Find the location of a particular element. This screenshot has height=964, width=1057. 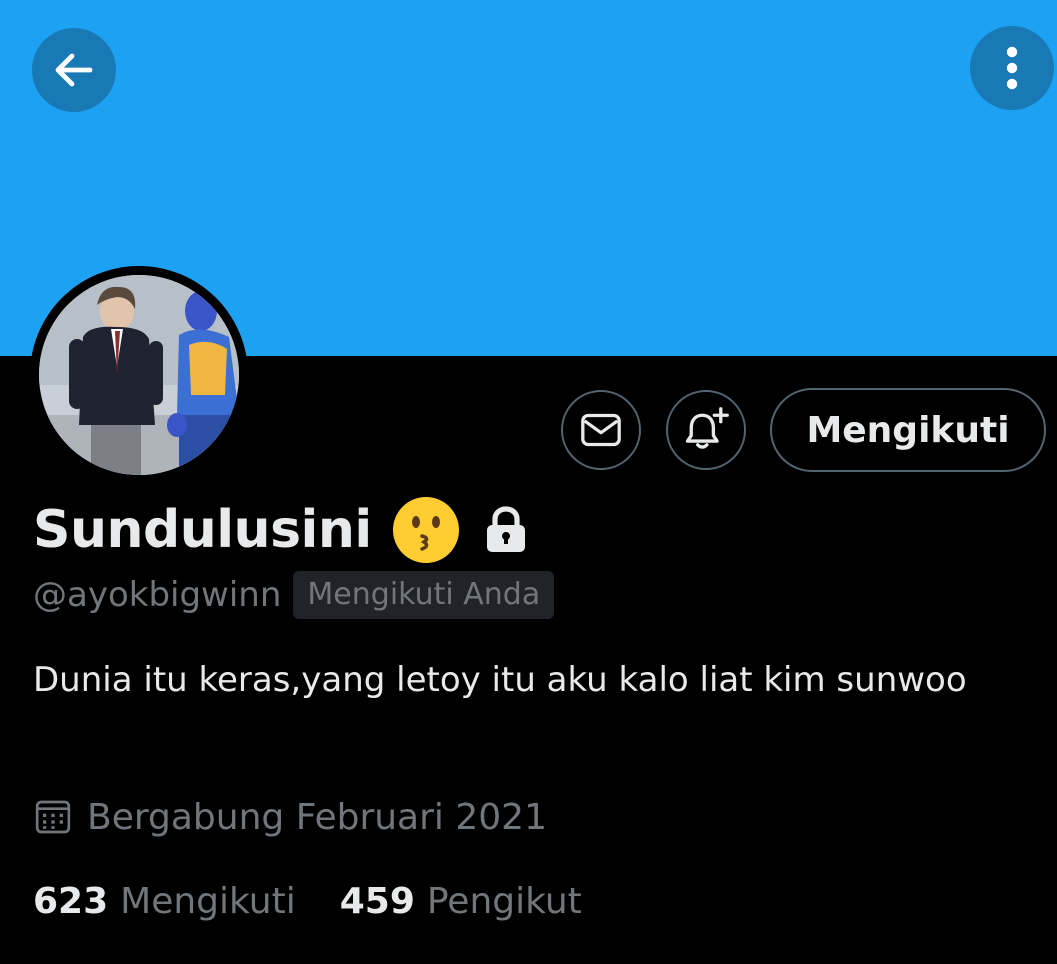

kissing-face-emoji is located at coordinates (425, 530).